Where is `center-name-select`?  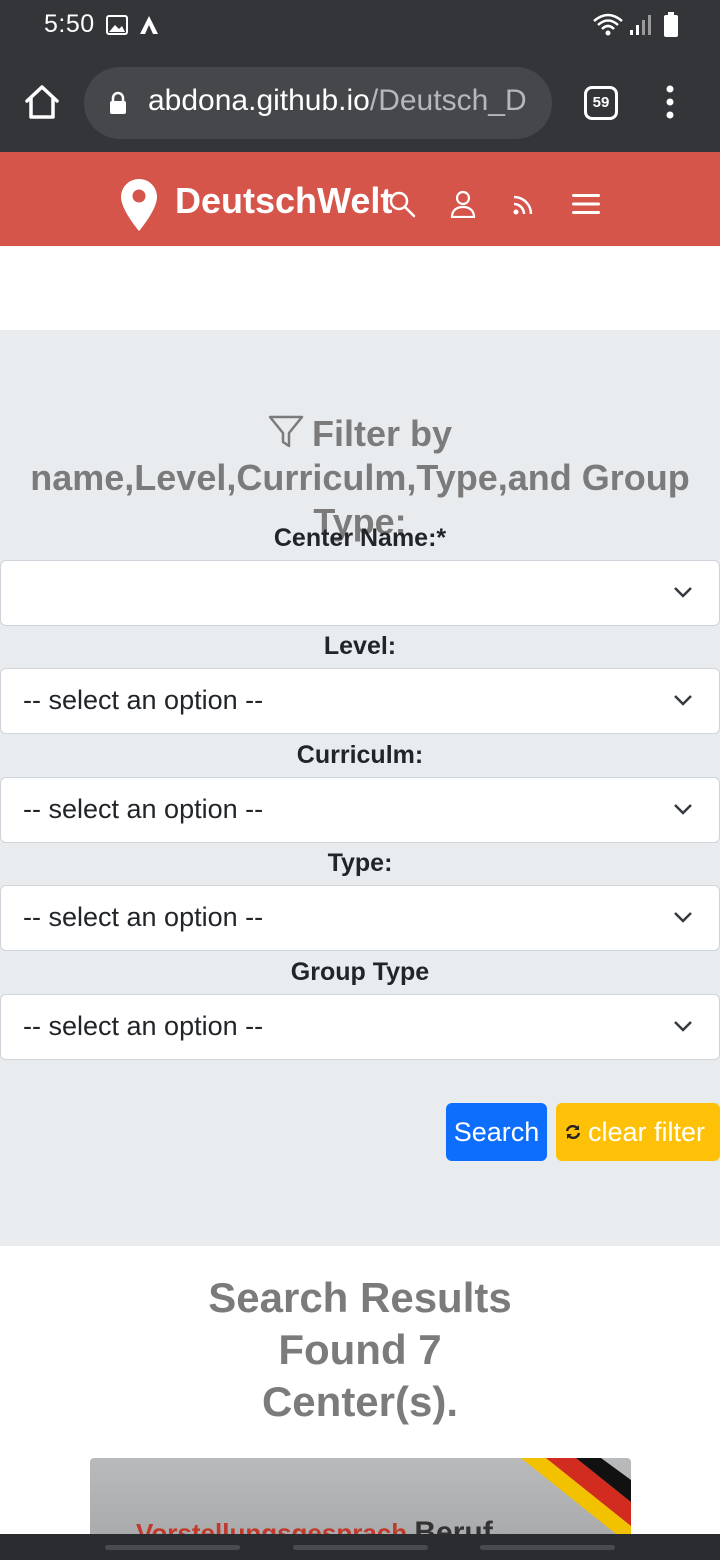 center-name-select is located at coordinates (360, 593).